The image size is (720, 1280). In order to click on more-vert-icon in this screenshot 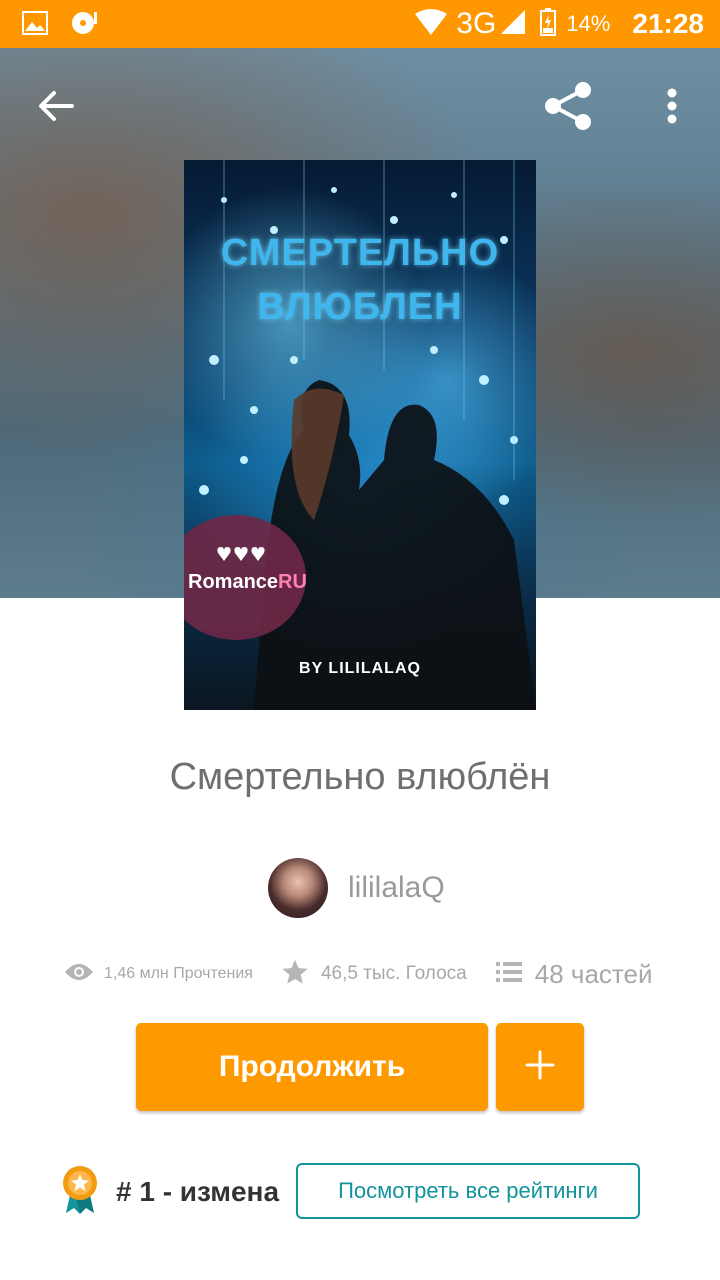, I will do `click(672, 108)`.